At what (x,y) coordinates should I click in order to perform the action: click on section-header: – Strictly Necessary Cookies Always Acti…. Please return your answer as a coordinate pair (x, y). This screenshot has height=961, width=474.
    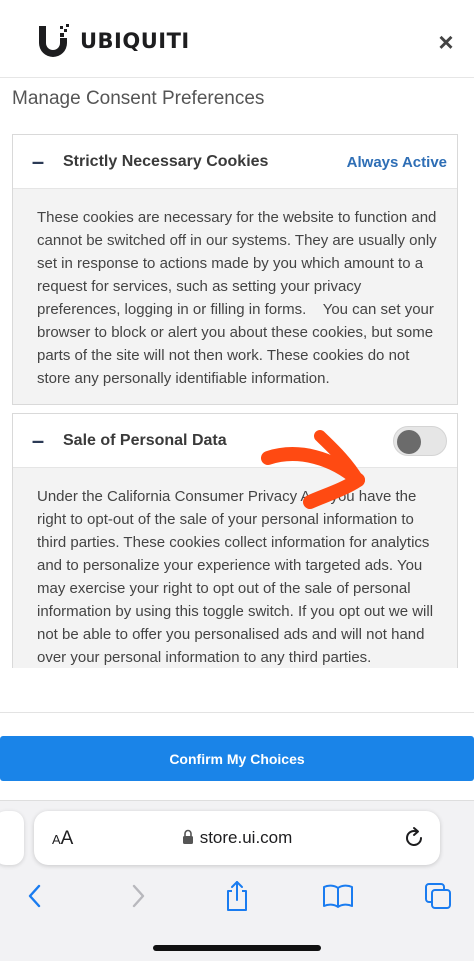
    Looking at the image, I should click on (235, 162).